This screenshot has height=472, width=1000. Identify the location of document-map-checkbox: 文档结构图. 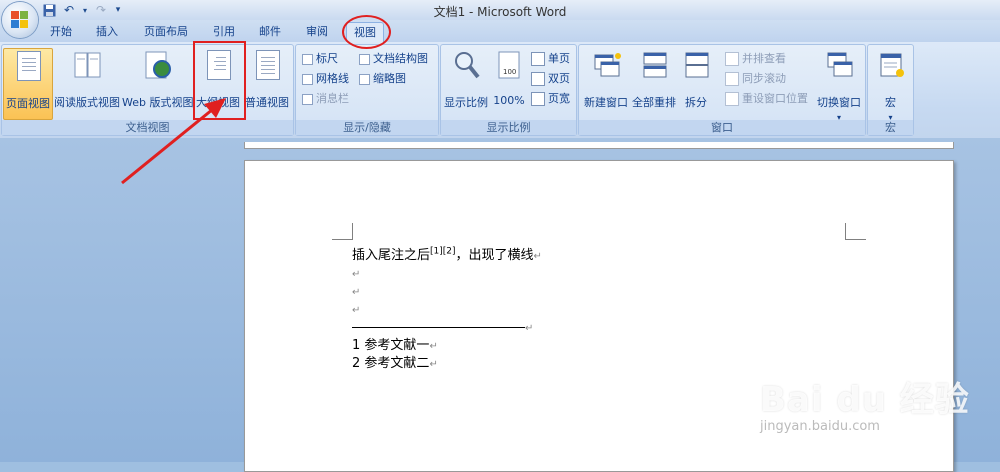
(393, 59).